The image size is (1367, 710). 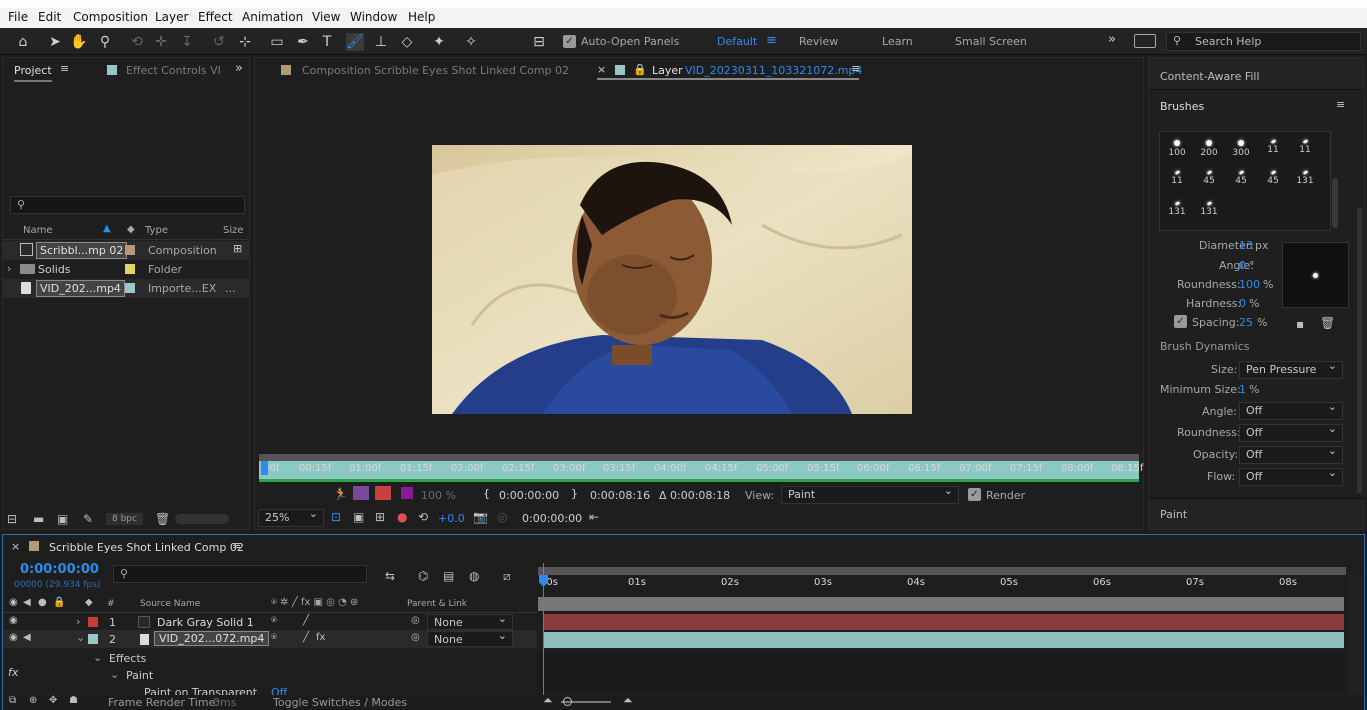 What do you see at coordinates (9, 268) in the screenshot?
I see `expand-arrow-icon: ›` at bounding box center [9, 268].